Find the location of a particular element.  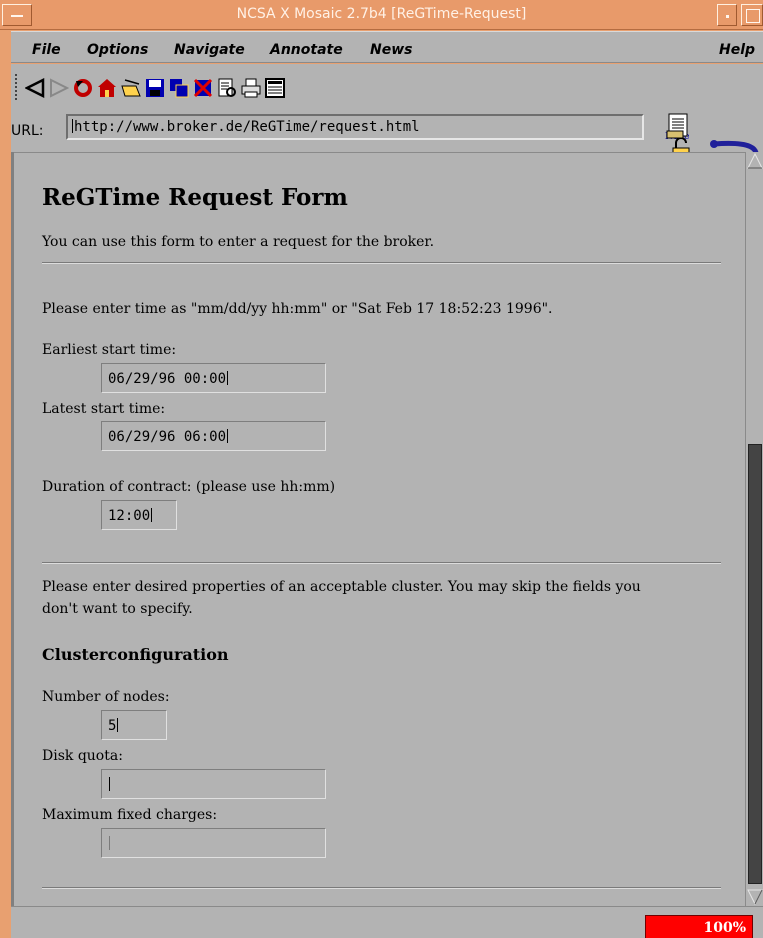

title-bar: NCSA X Mosaic 2.7b4 [ReGTime-Request] is located at coordinates (381, 15).